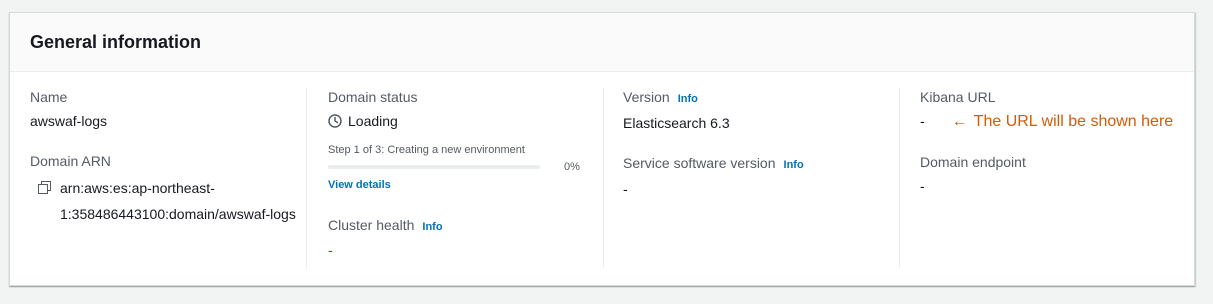 The width and height of the screenshot is (1213, 304). Describe the element at coordinates (688, 99) in the screenshot. I see `version-info-link: Info` at that location.